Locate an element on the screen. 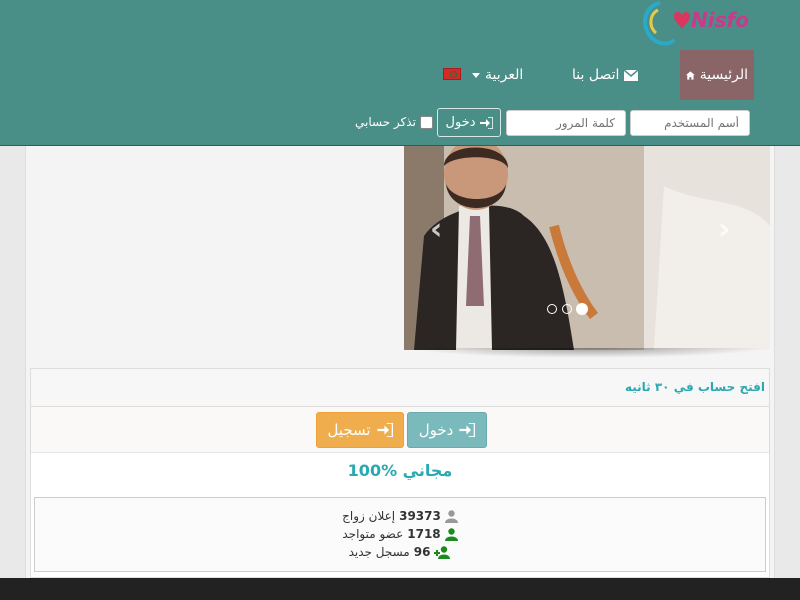 This screenshot has height=600, width=800. nav-home-label: الرئيسية is located at coordinates (723, 75).